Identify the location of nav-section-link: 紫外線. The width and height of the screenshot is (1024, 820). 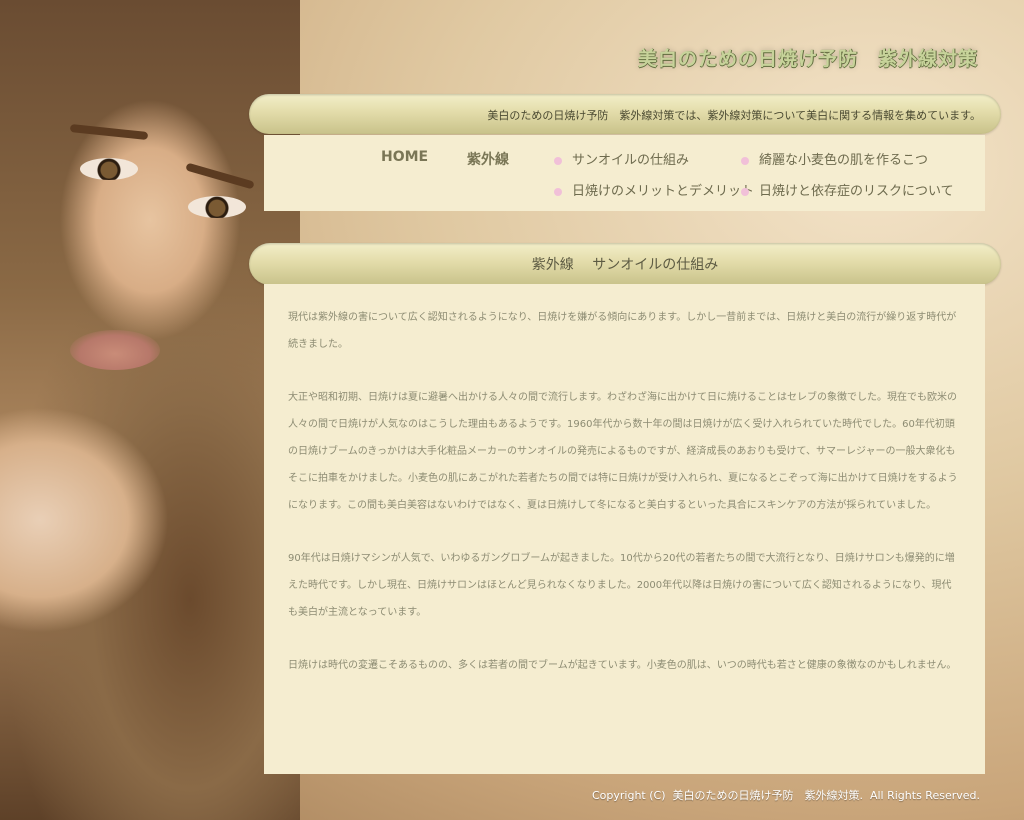
(488, 159).